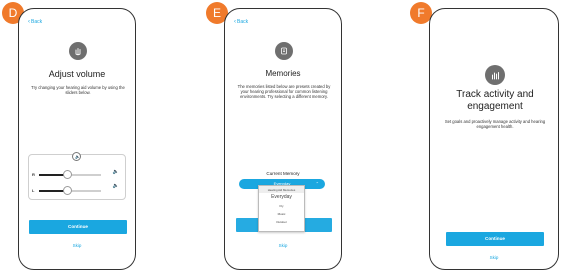 The width and height of the screenshot is (566, 274). What do you see at coordinates (284, 51) in the screenshot?
I see `memories-icon` at bounding box center [284, 51].